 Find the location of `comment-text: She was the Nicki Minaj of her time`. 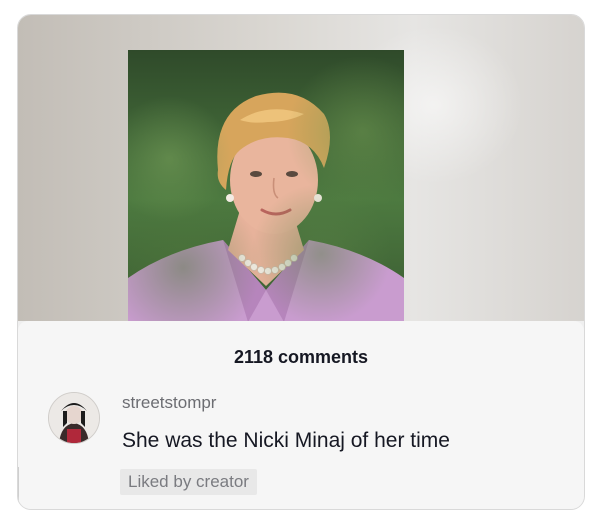

comment-text: She was the Nicki Minaj of her time is located at coordinates (286, 440).